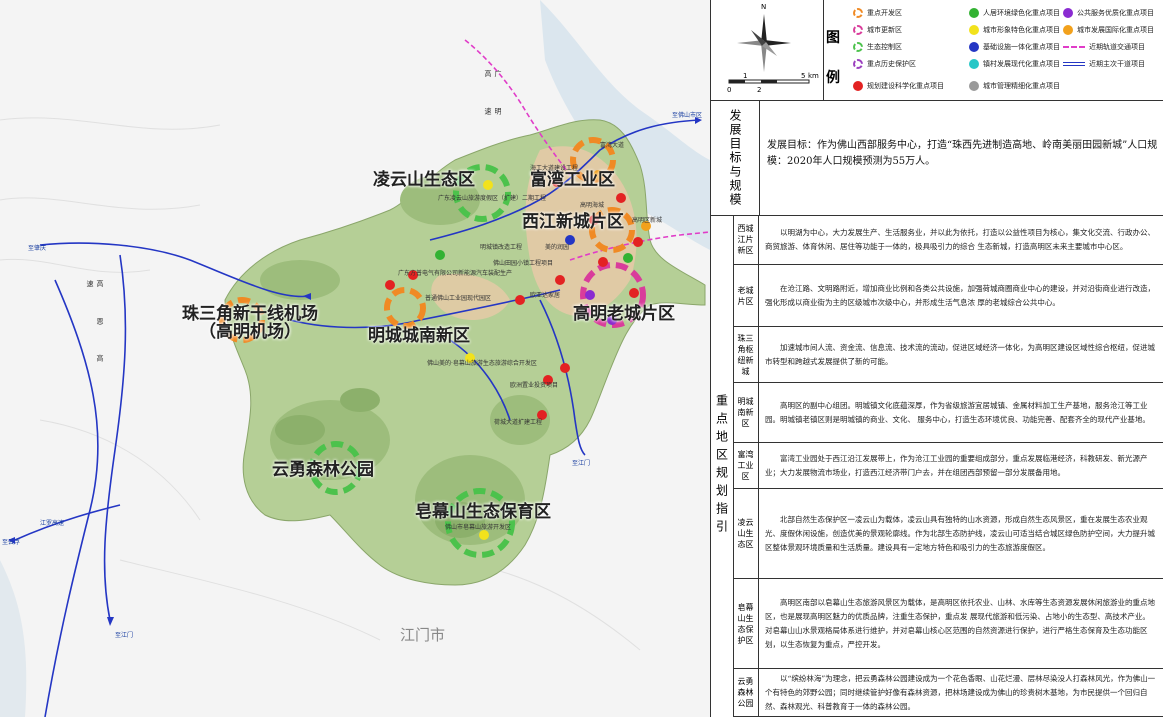 This screenshot has height=721, width=1163. What do you see at coordinates (423, 635) in the screenshot?
I see `city-label: 江门市` at bounding box center [423, 635].